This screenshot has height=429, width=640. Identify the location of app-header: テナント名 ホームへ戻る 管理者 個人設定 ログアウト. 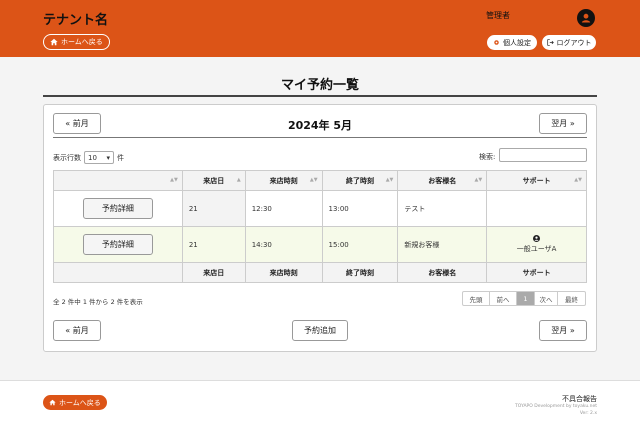
(320, 28).